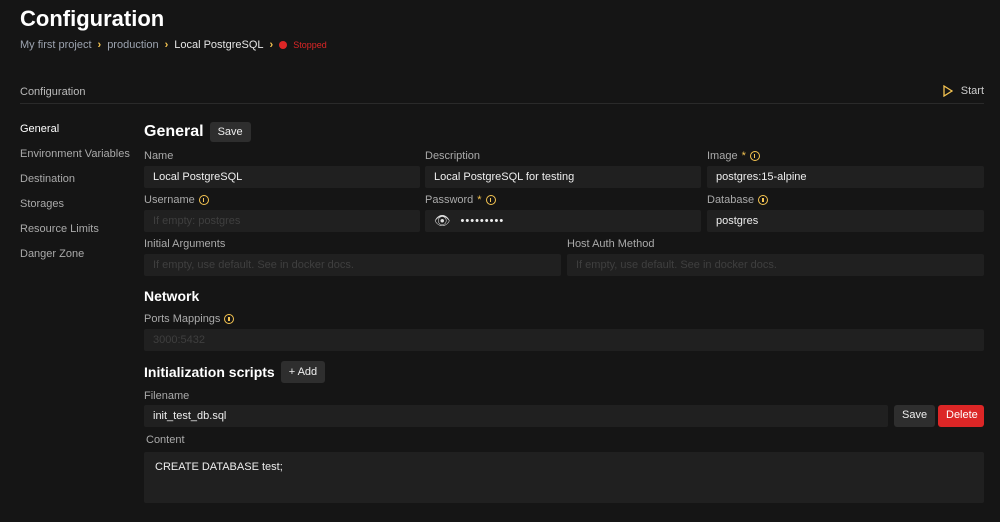 The width and height of the screenshot is (1000, 522). Describe the element at coordinates (56, 45) in the screenshot. I see `crumb-project: My first project` at that location.